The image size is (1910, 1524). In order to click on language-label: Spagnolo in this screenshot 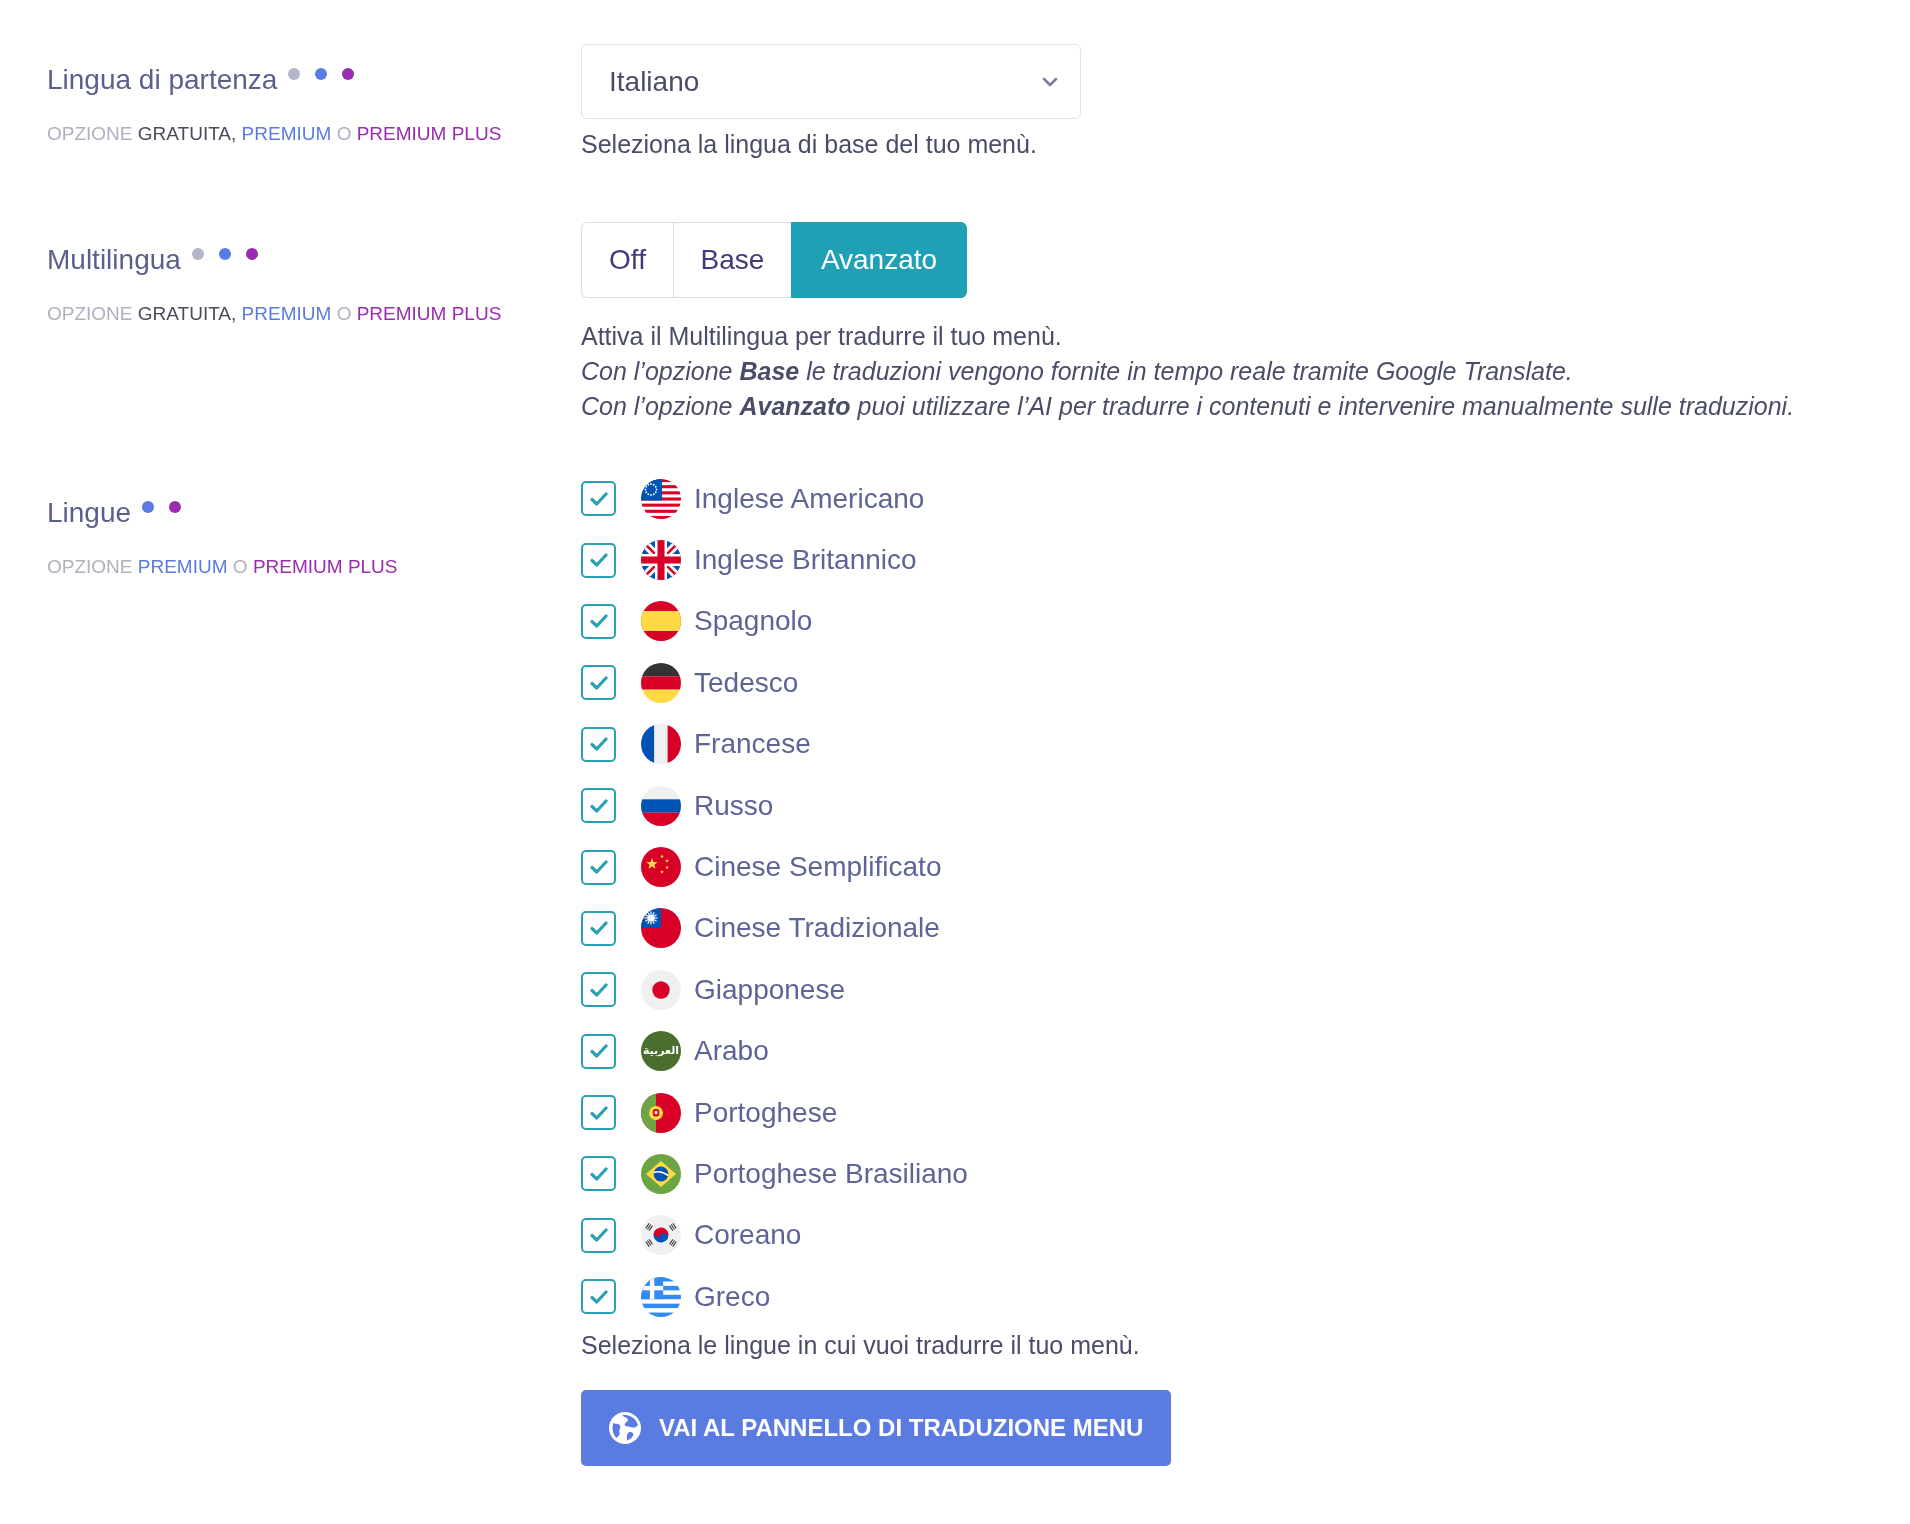, I will do `click(753, 621)`.